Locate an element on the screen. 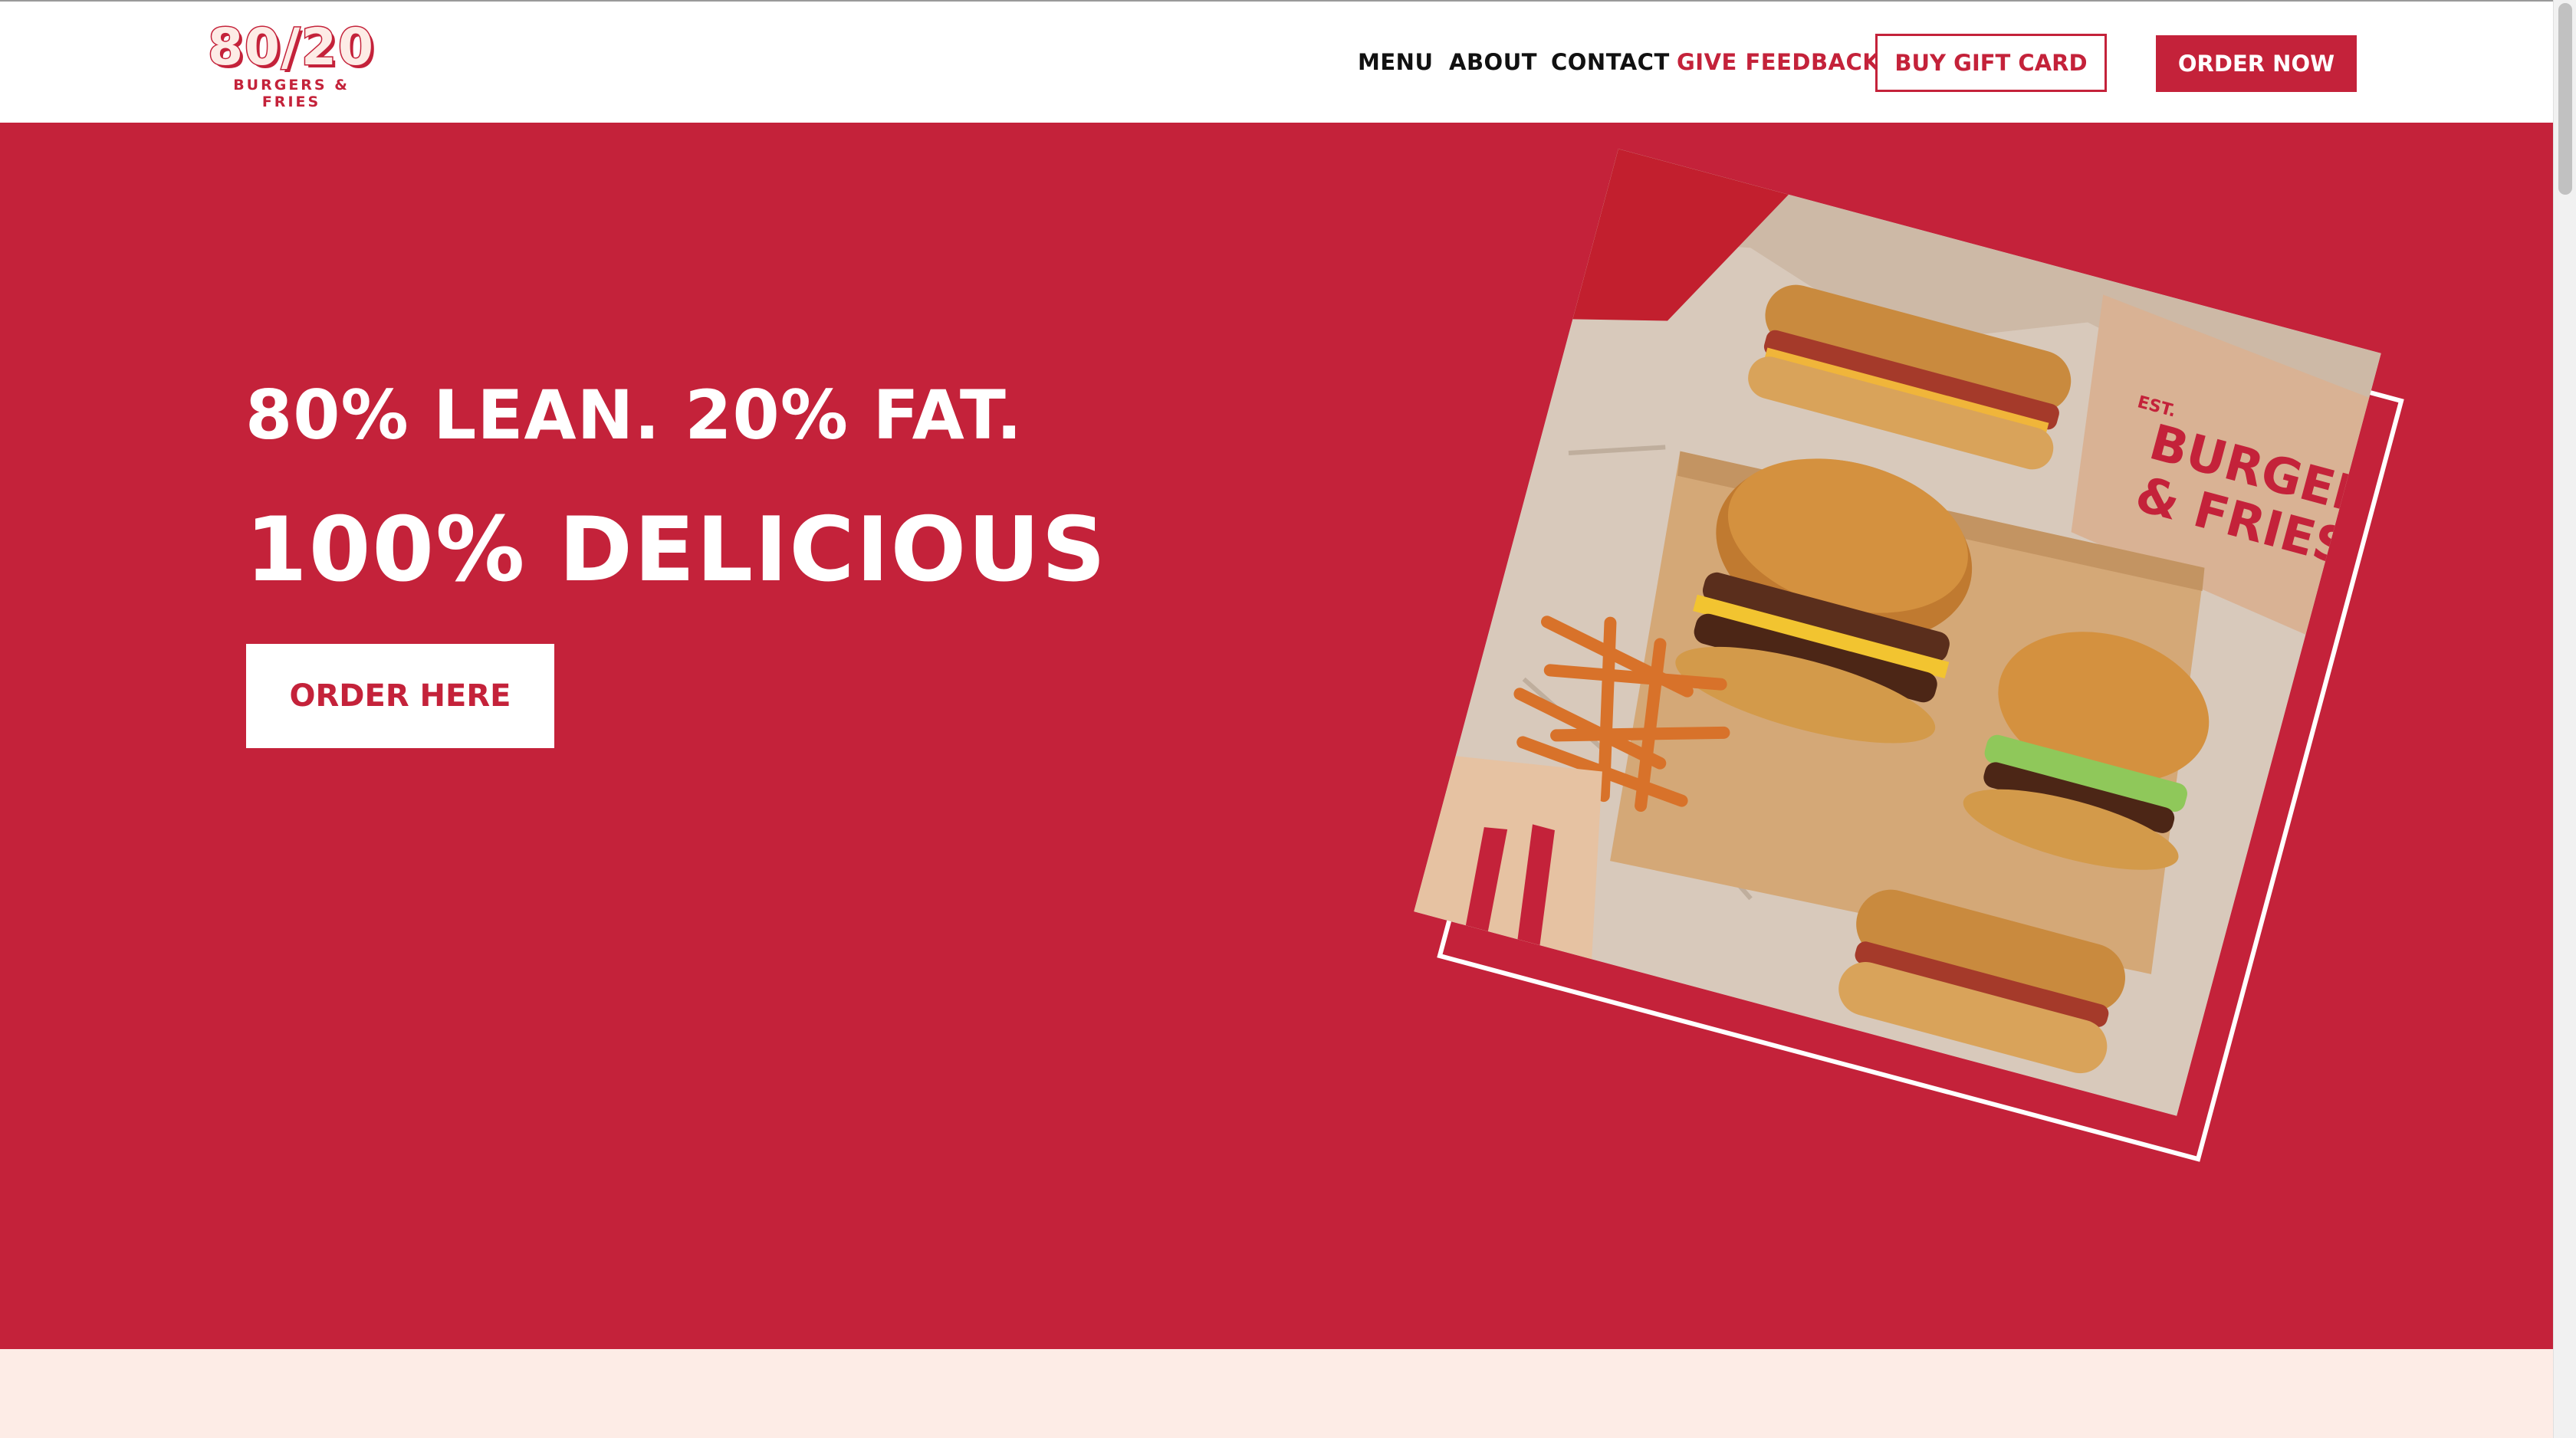 Image resolution: width=2576 pixels, height=1438 pixels. nav-contact-link: CONTACT is located at coordinates (1611, 62).